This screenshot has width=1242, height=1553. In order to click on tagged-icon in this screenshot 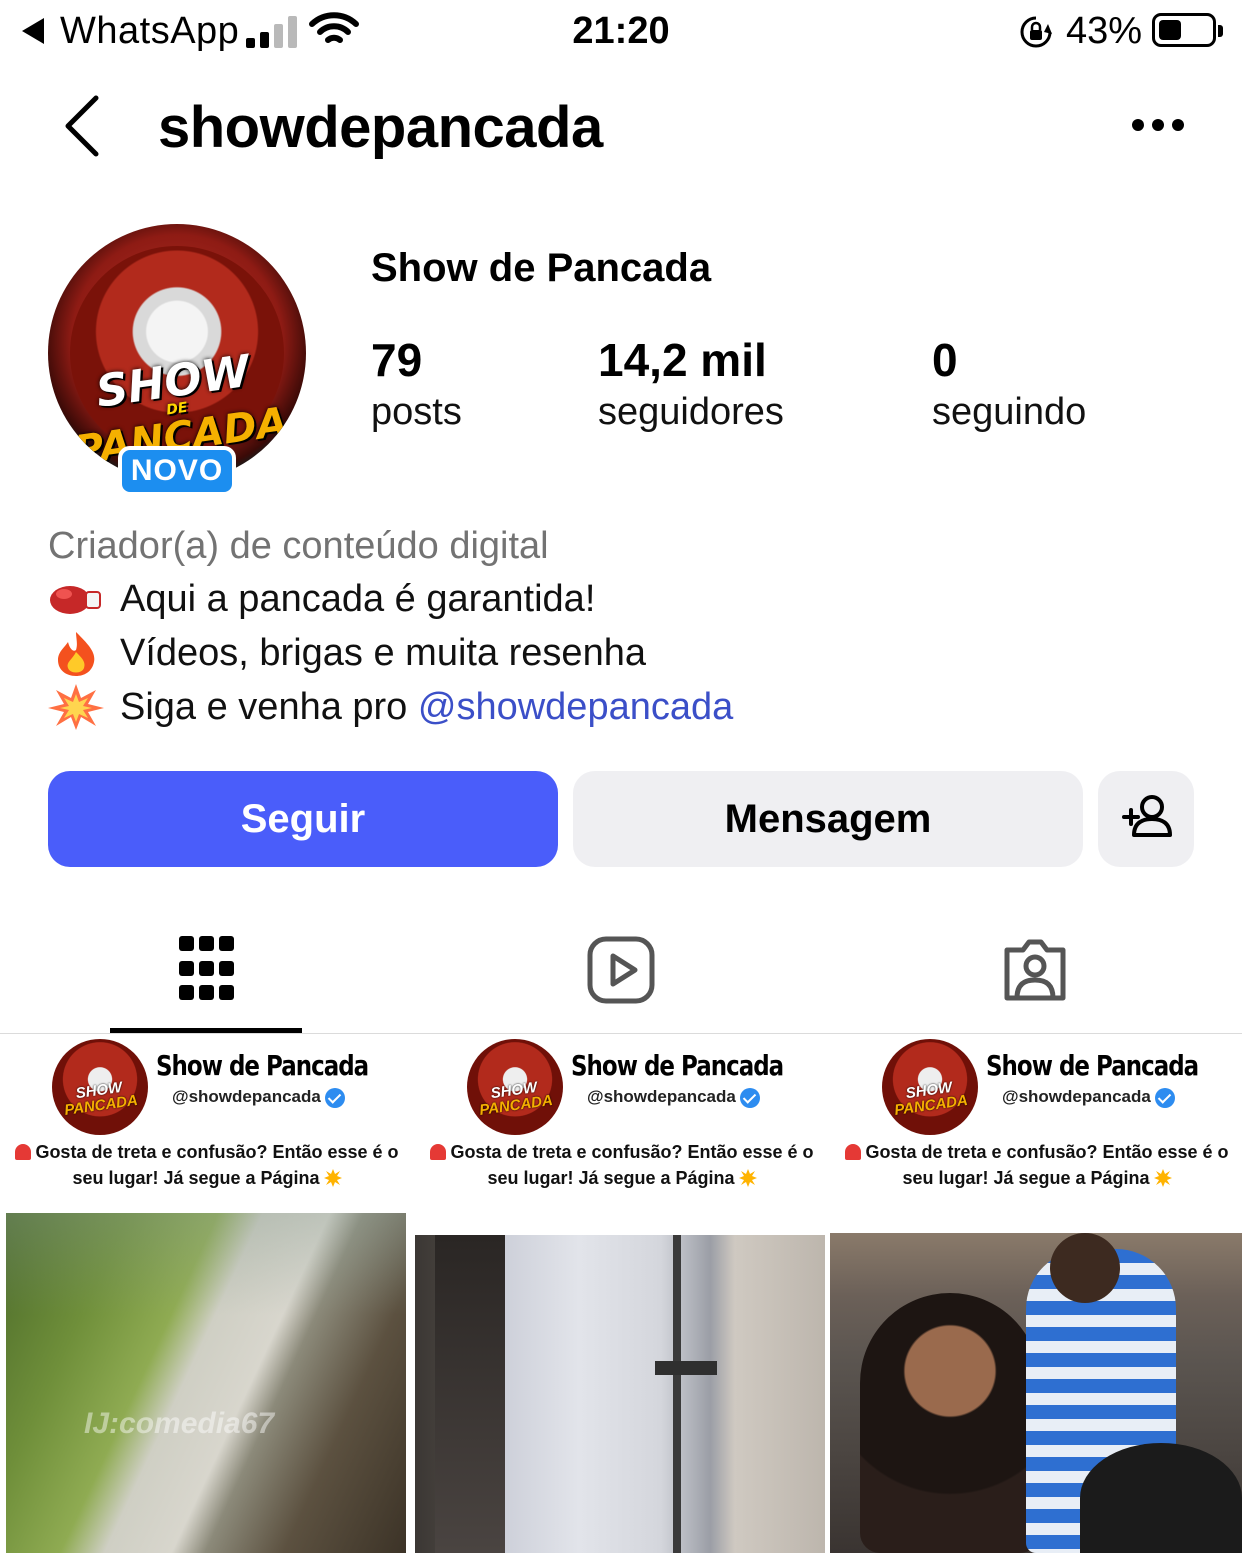, I will do `click(1035, 970)`.